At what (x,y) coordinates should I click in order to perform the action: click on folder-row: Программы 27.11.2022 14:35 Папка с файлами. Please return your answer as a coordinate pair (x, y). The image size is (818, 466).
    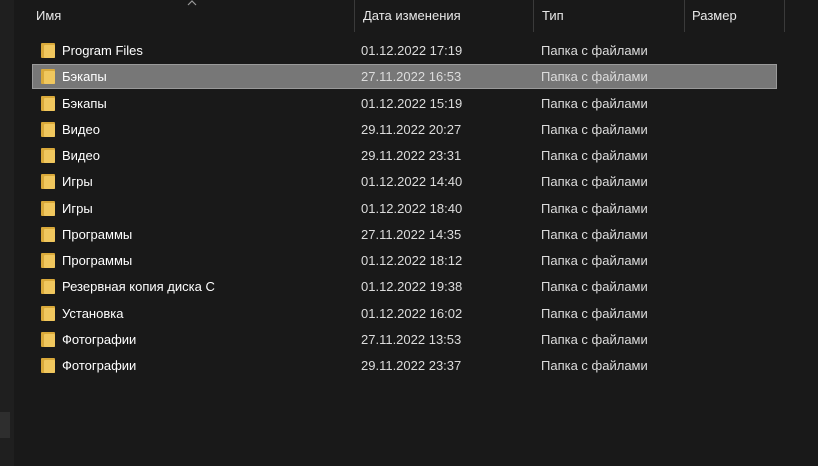
    Looking at the image, I should click on (404, 234).